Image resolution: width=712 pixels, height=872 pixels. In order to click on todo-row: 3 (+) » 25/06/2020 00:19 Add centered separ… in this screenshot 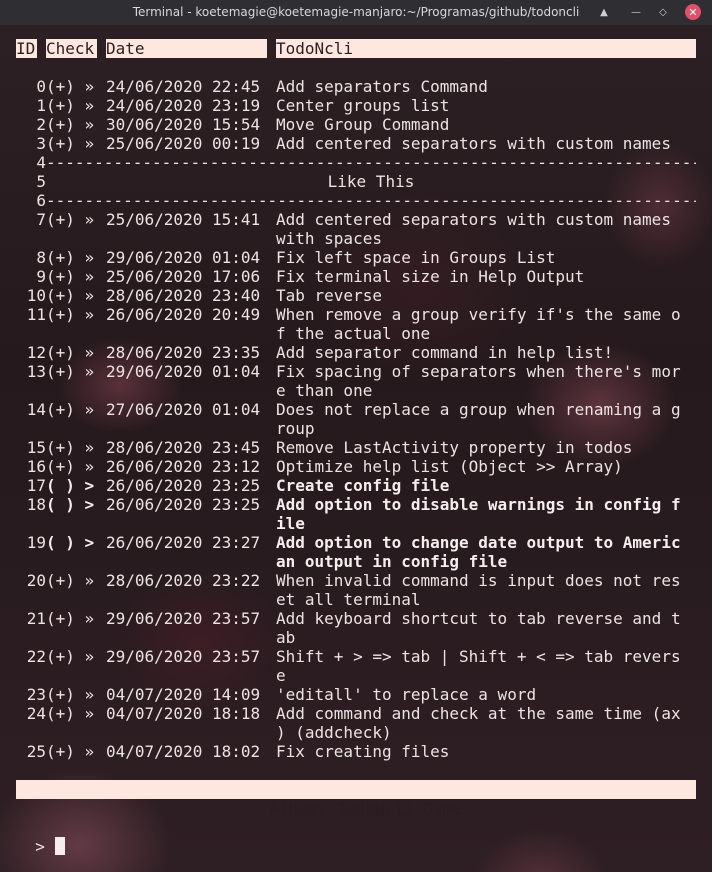, I will do `click(356, 143)`.